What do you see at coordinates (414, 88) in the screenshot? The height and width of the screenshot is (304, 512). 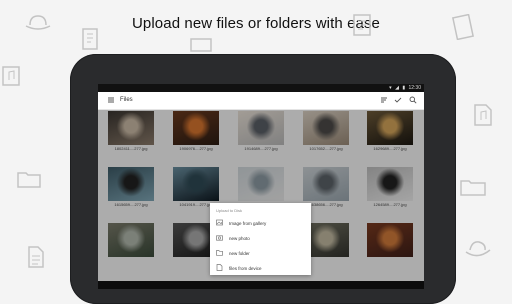 I see `status-time: 12:30` at bounding box center [414, 88].